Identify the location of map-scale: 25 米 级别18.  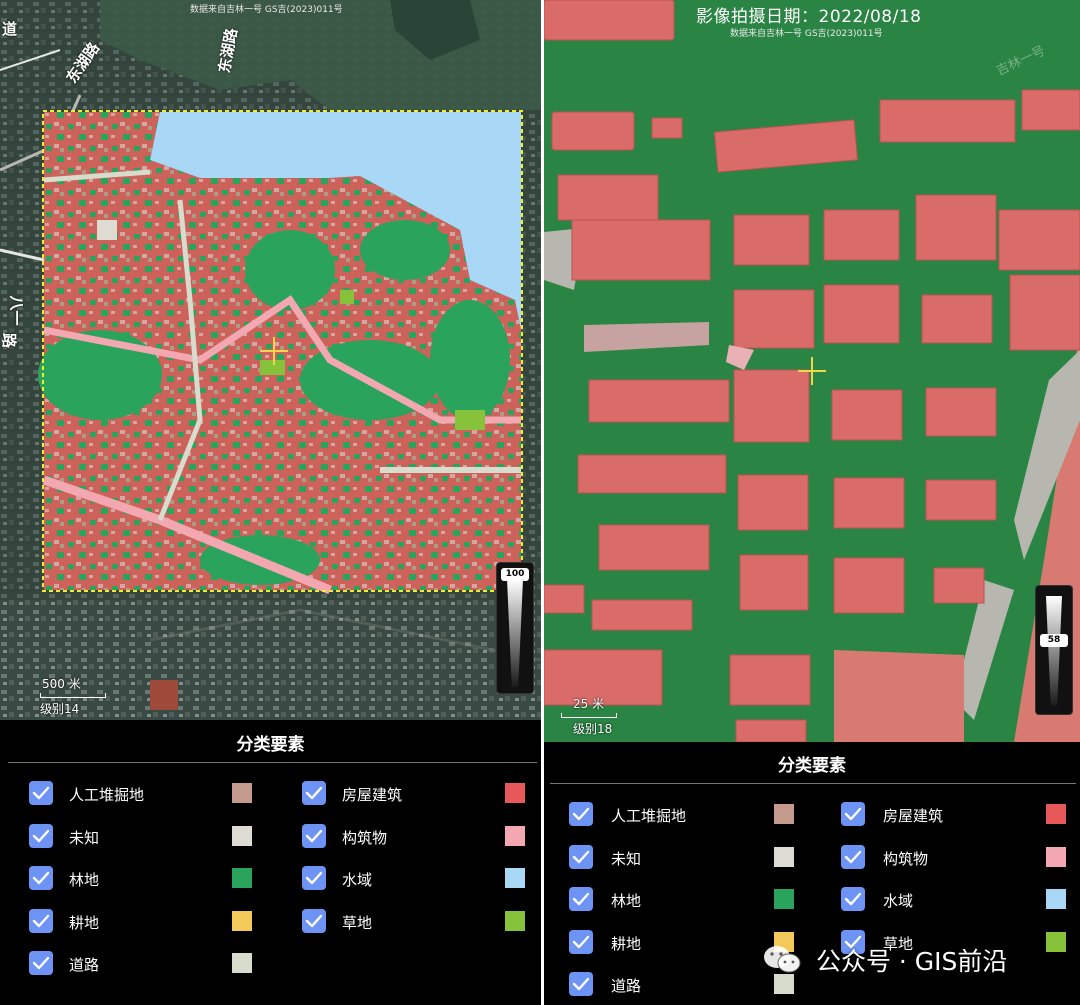
(589, 716).